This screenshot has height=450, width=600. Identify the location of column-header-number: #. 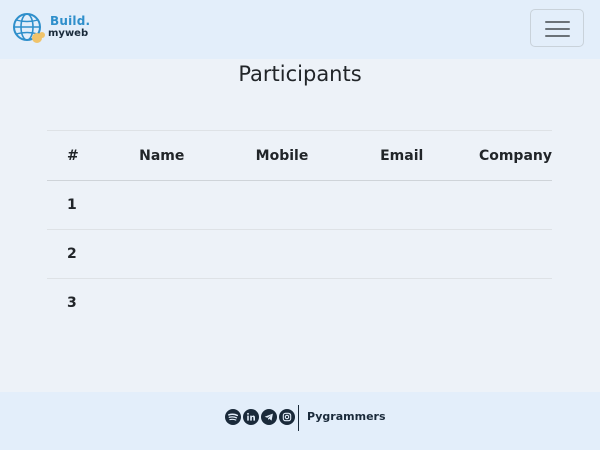
(73, 155).